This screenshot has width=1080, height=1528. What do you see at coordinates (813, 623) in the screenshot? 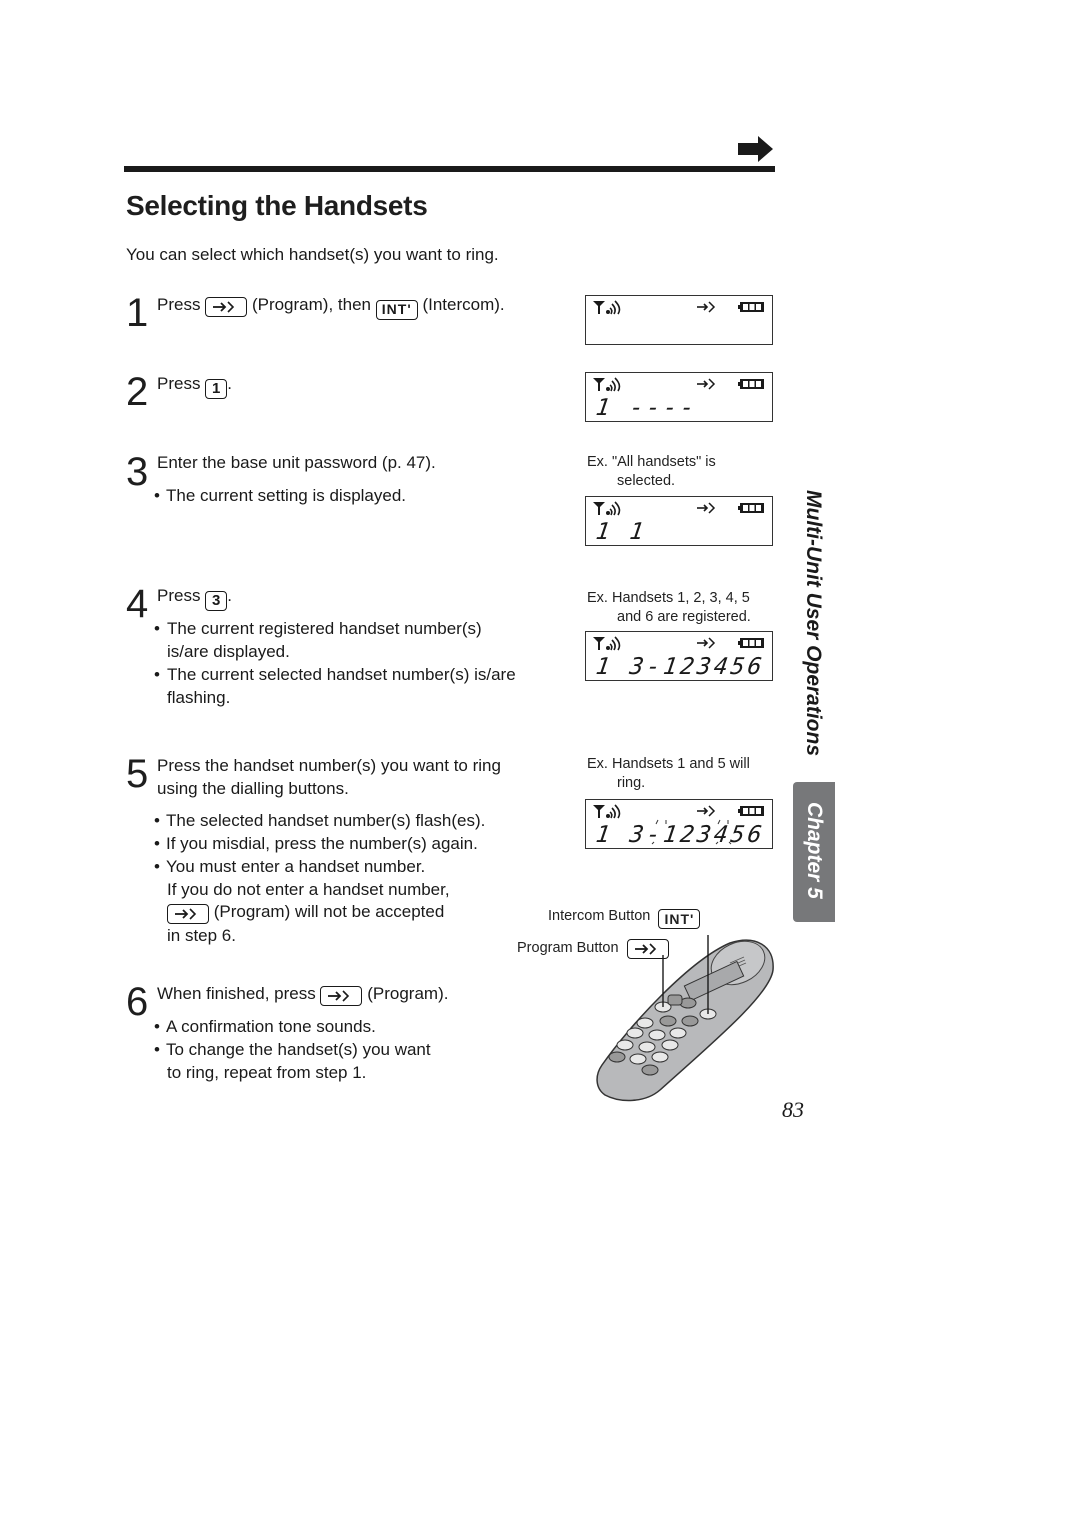
I see `section-title-text: Multi-Unit User Operations` at bounding box center [813, 623].